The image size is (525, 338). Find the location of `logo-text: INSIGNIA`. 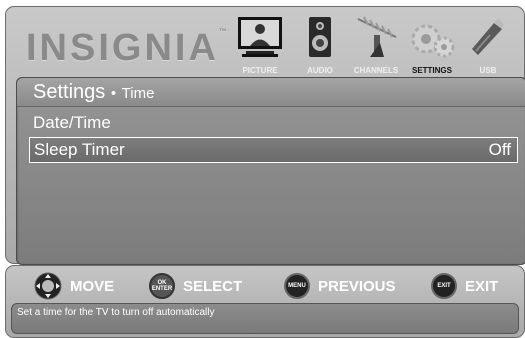

logo-text: INSIGNIA is located at coordinates (122, 48).